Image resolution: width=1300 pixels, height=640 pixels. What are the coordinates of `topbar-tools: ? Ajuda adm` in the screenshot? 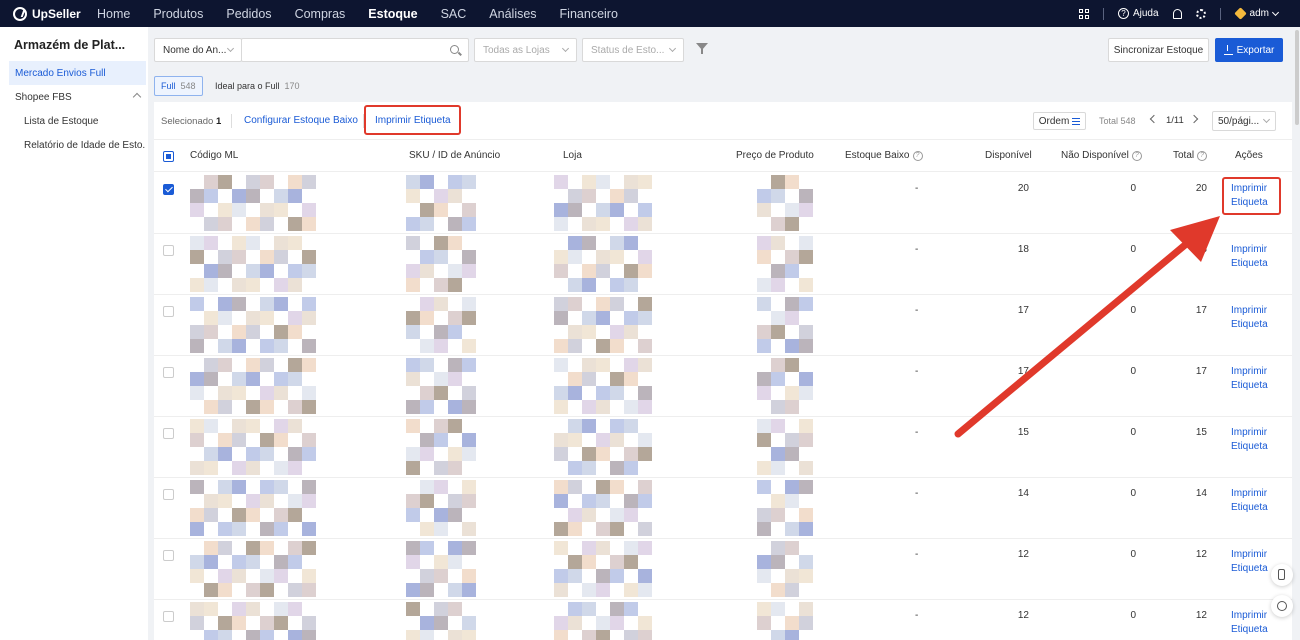 It's located at (1179, 13).